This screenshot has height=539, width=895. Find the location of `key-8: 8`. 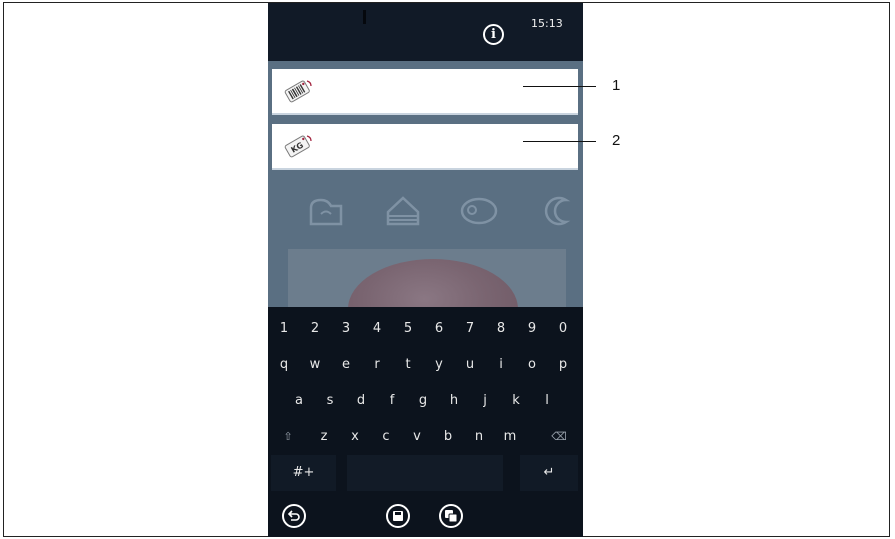

key-8: 8 is located at coordinates (501, 329).